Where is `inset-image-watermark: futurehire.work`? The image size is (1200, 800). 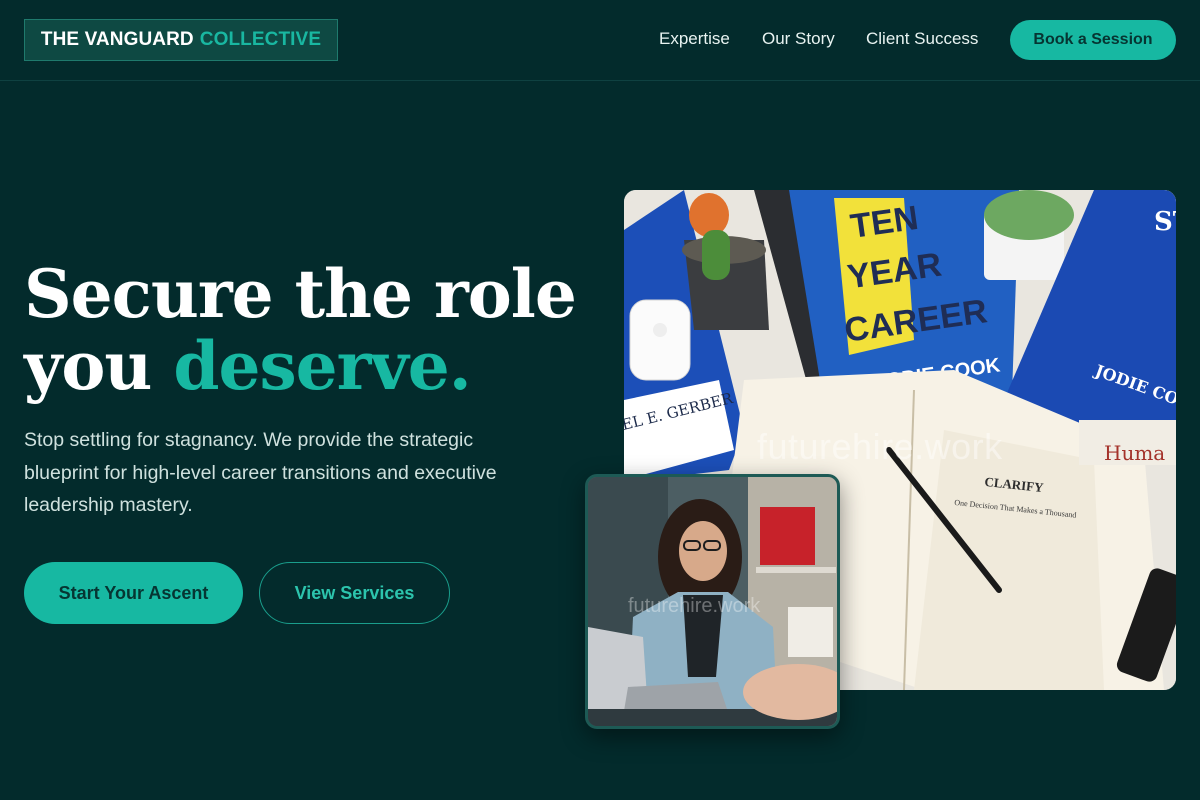
inset-image-watermark: futurehire.work is located at coordinates (694, 606).